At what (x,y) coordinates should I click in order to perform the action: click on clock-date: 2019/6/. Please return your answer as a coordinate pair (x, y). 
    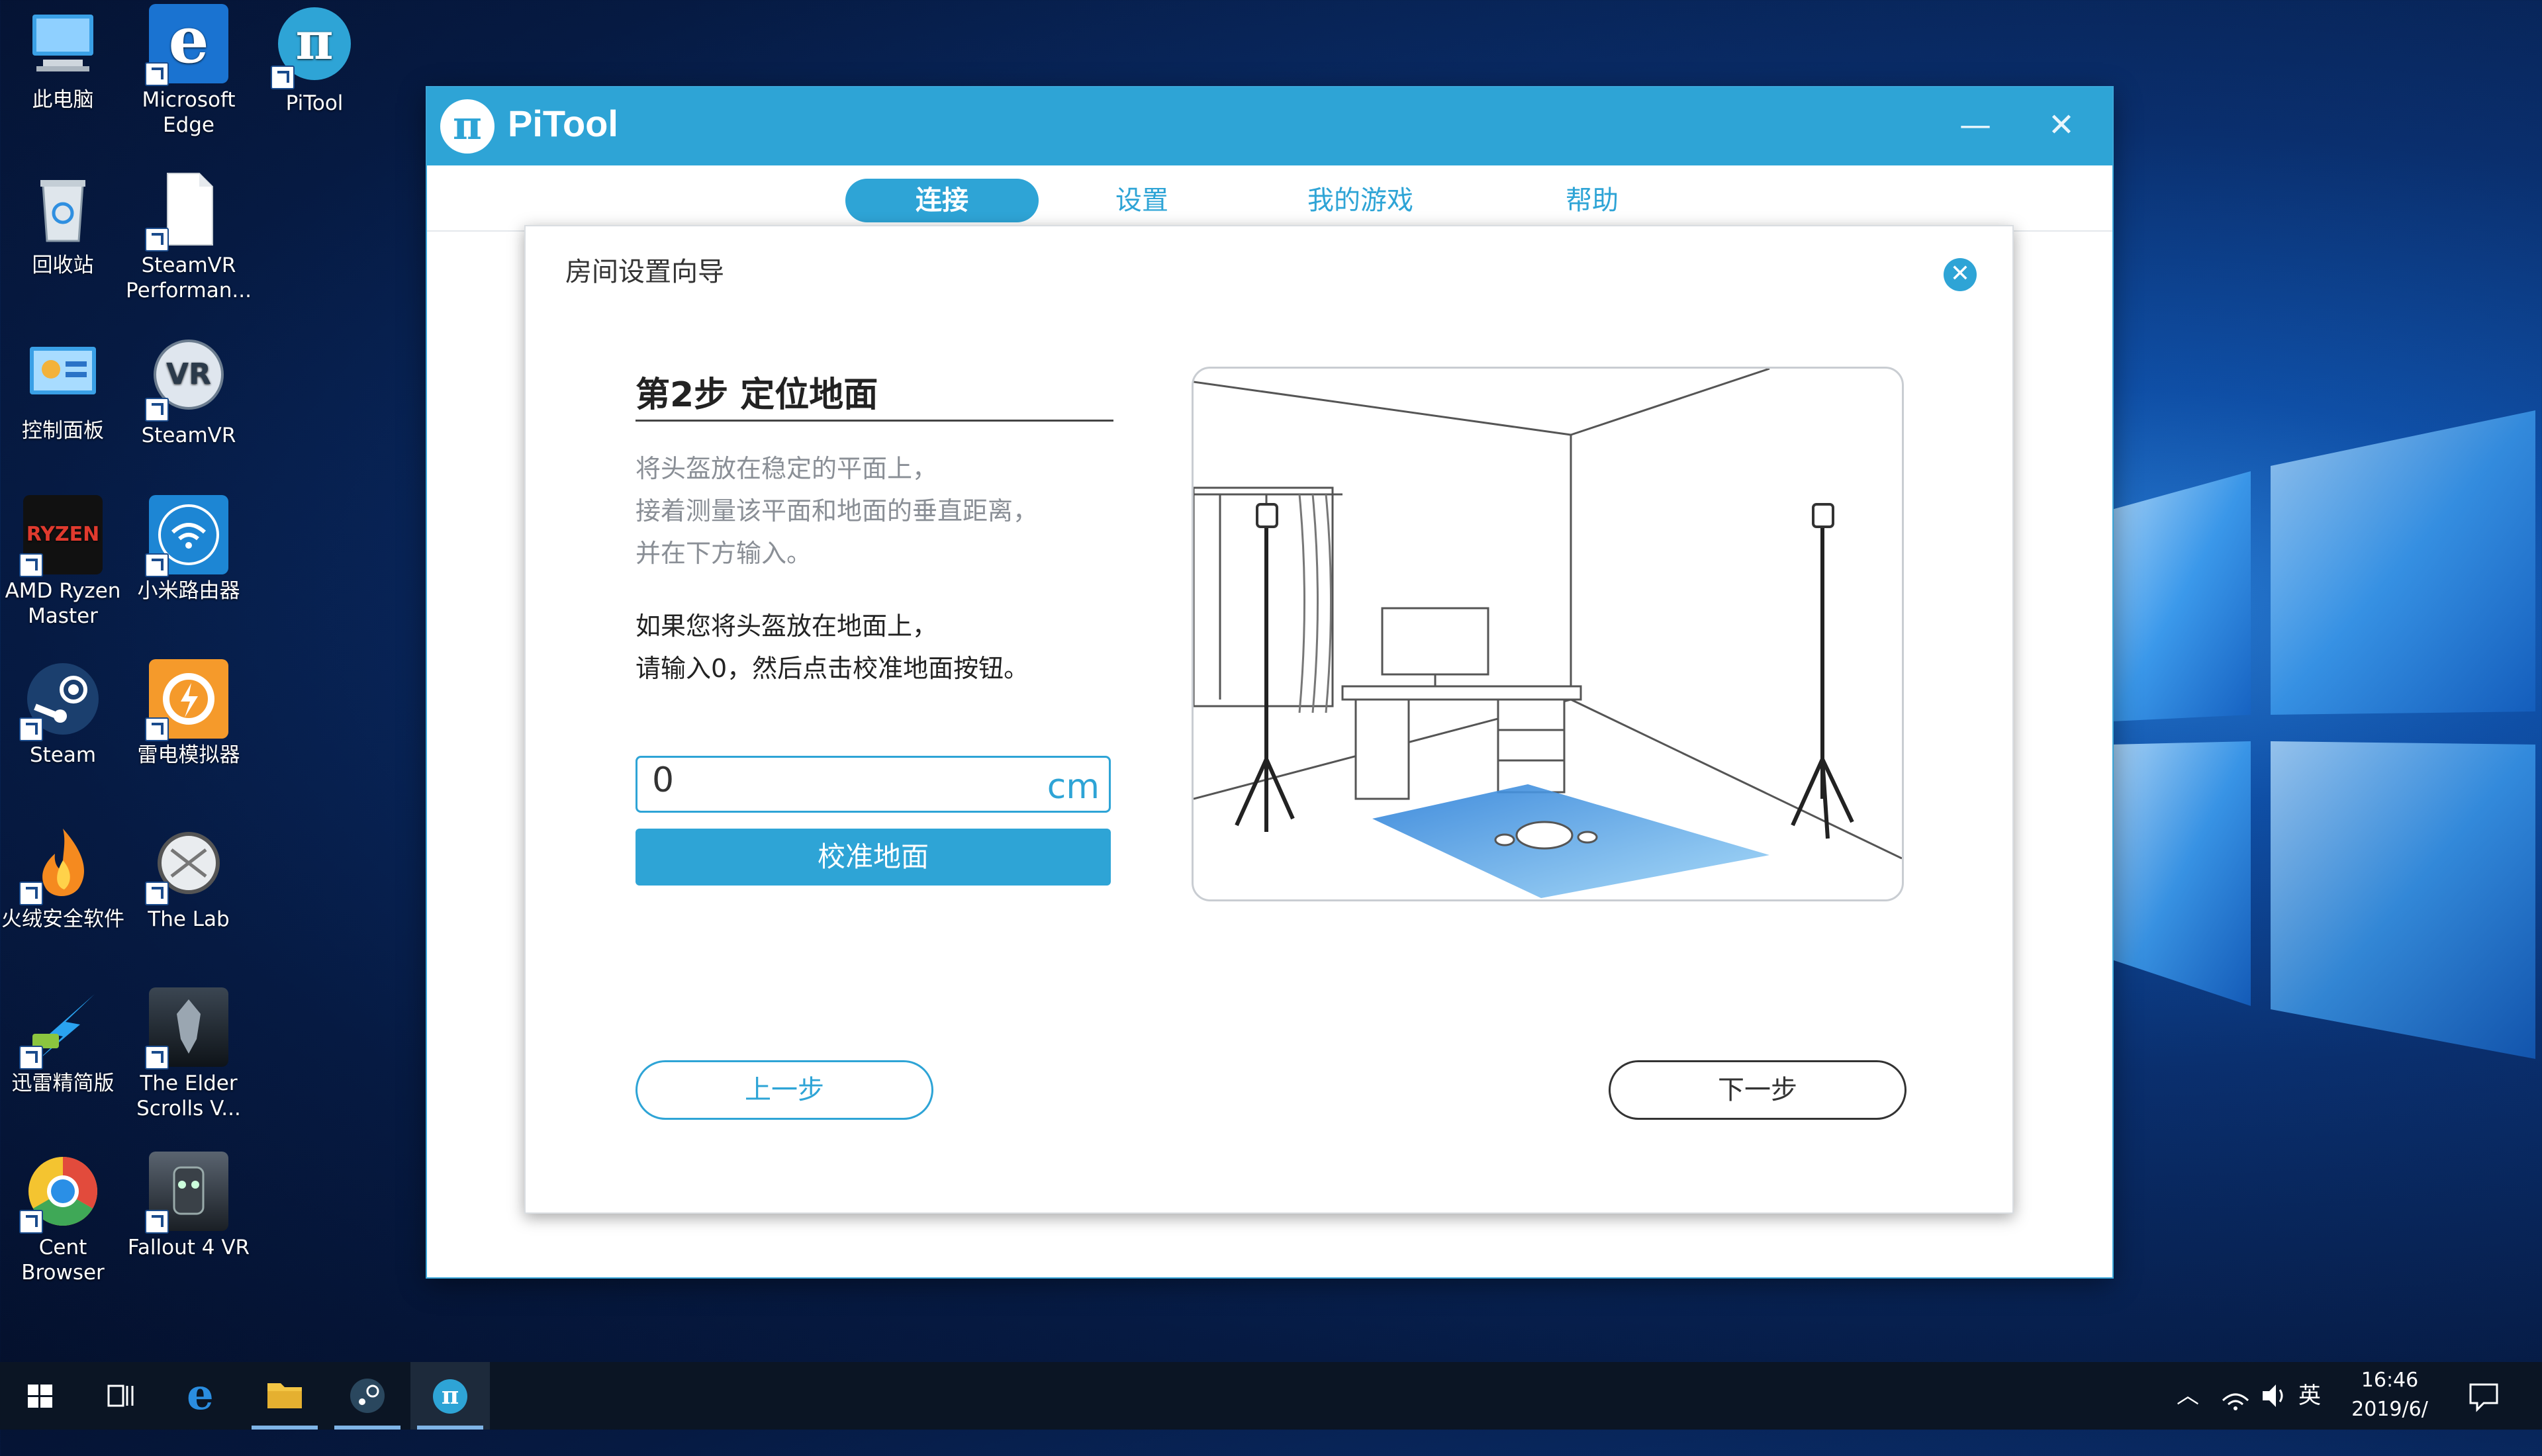
    Looking at the image, I should click on (2390, 1410).